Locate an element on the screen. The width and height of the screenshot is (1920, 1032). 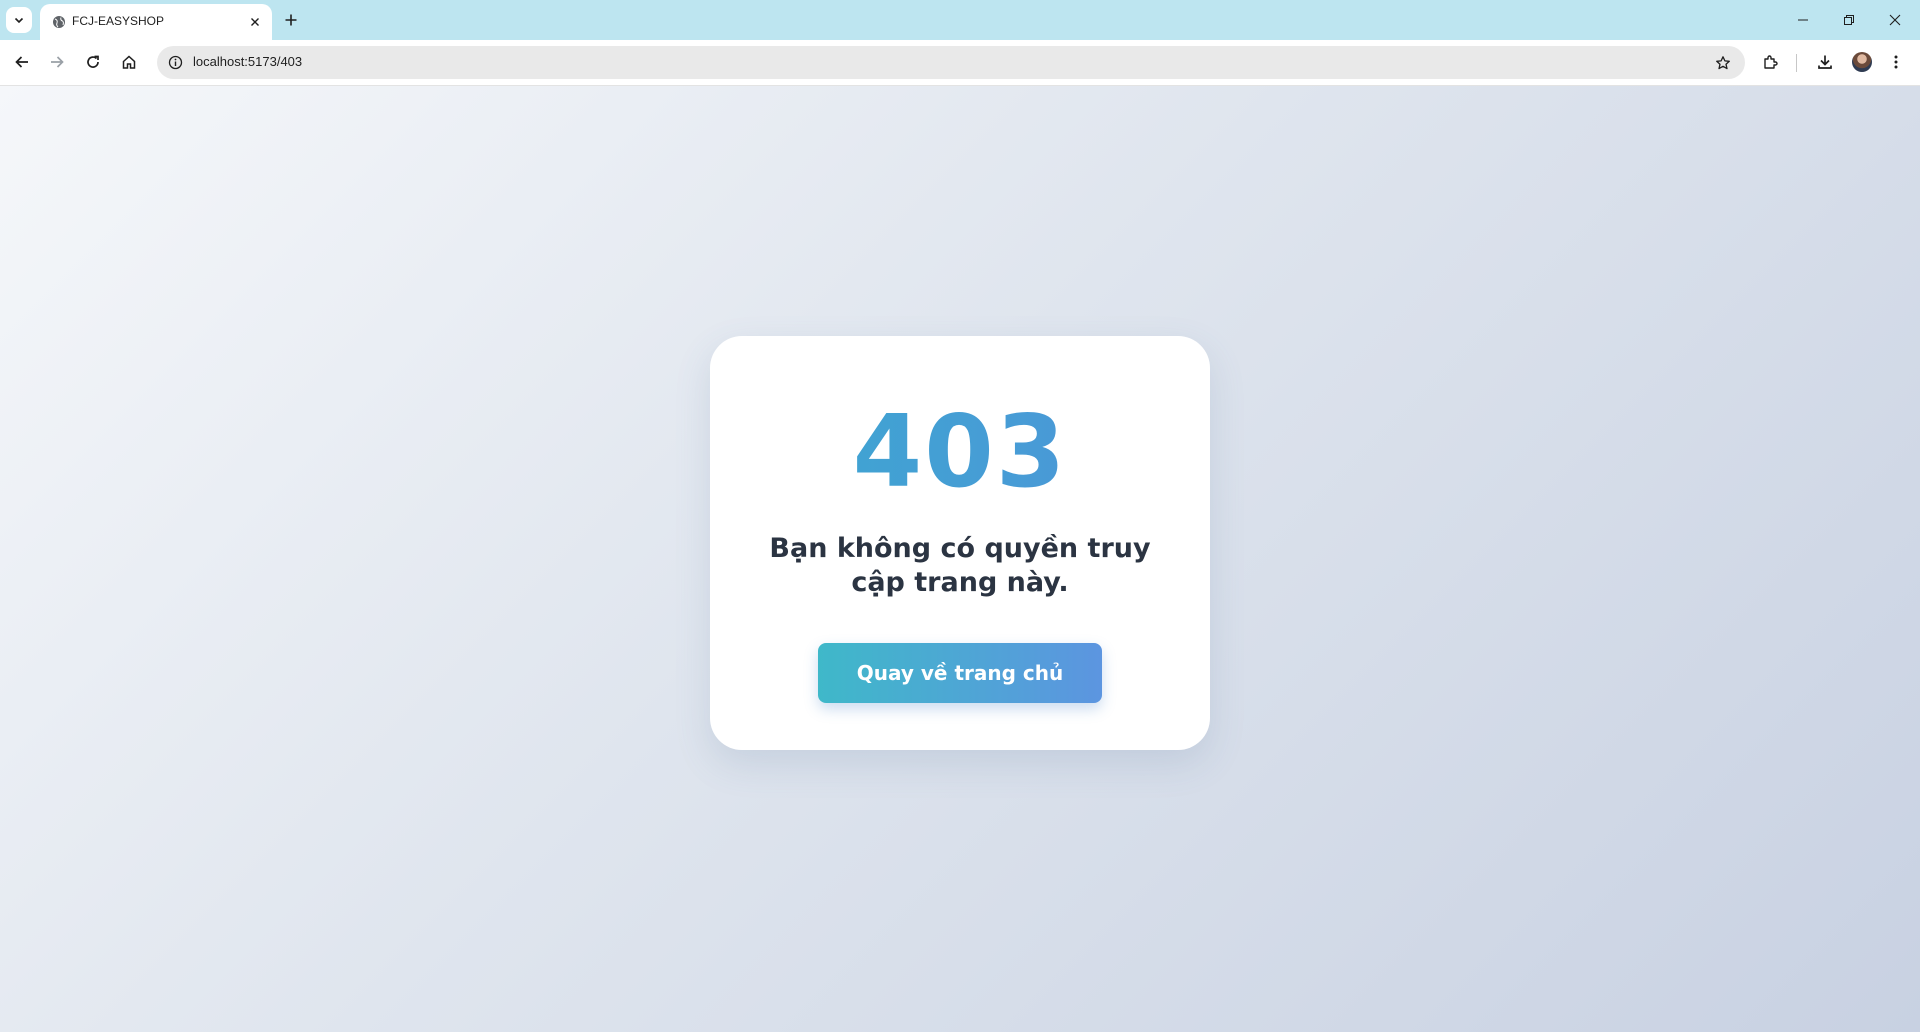
reload-button is located at coordinates (93, 62).